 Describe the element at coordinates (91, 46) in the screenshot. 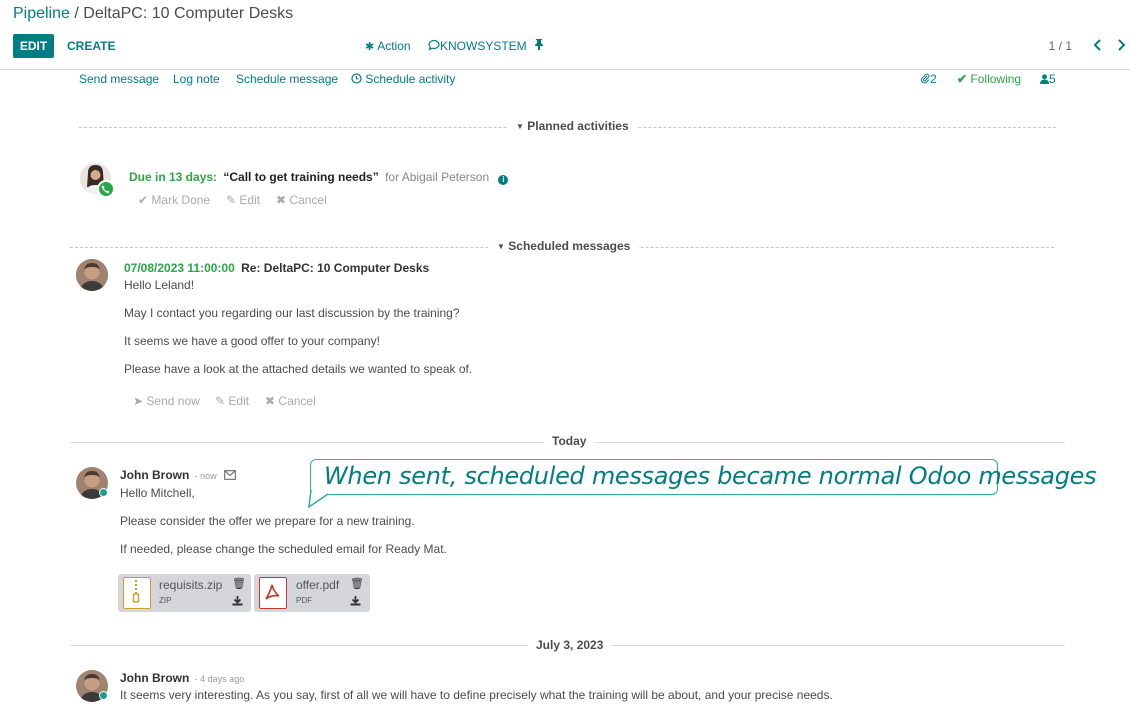

I see `create-button: CREATE` at that location.